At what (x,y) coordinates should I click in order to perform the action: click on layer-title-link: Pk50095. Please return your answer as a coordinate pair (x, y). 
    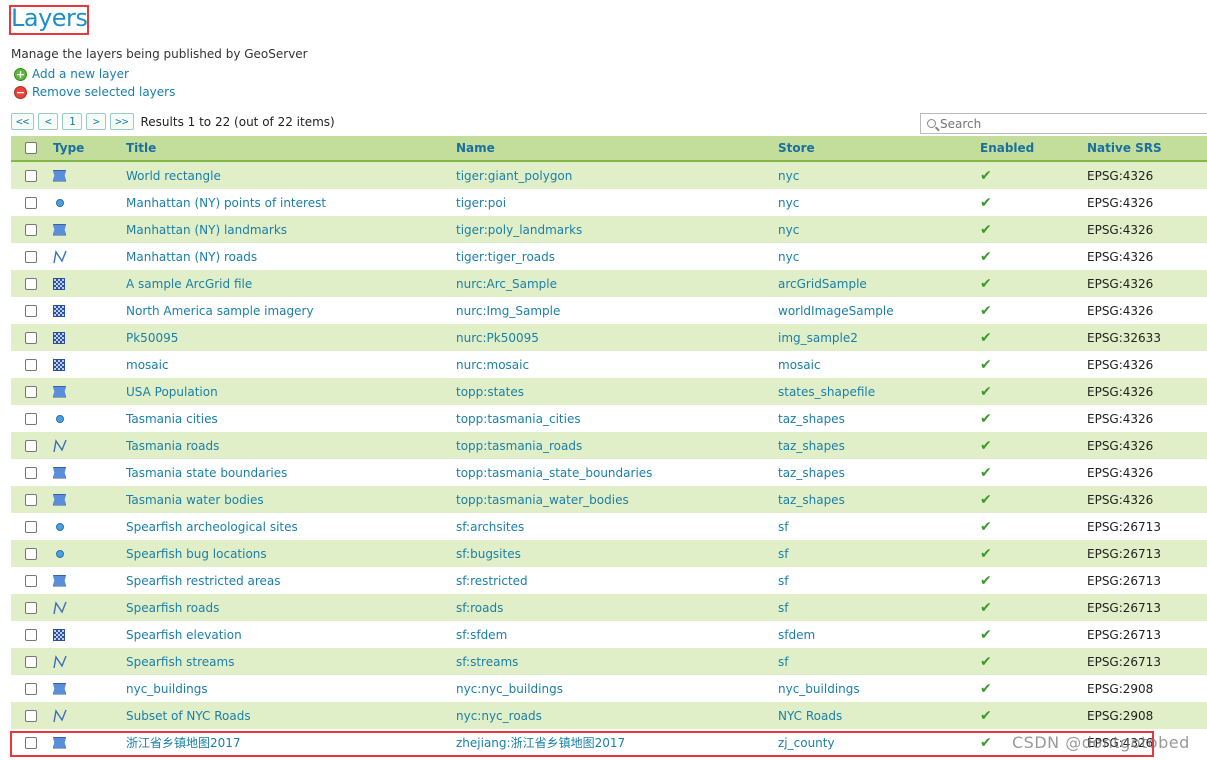
    Looking at the image, I should click on (291, 338).